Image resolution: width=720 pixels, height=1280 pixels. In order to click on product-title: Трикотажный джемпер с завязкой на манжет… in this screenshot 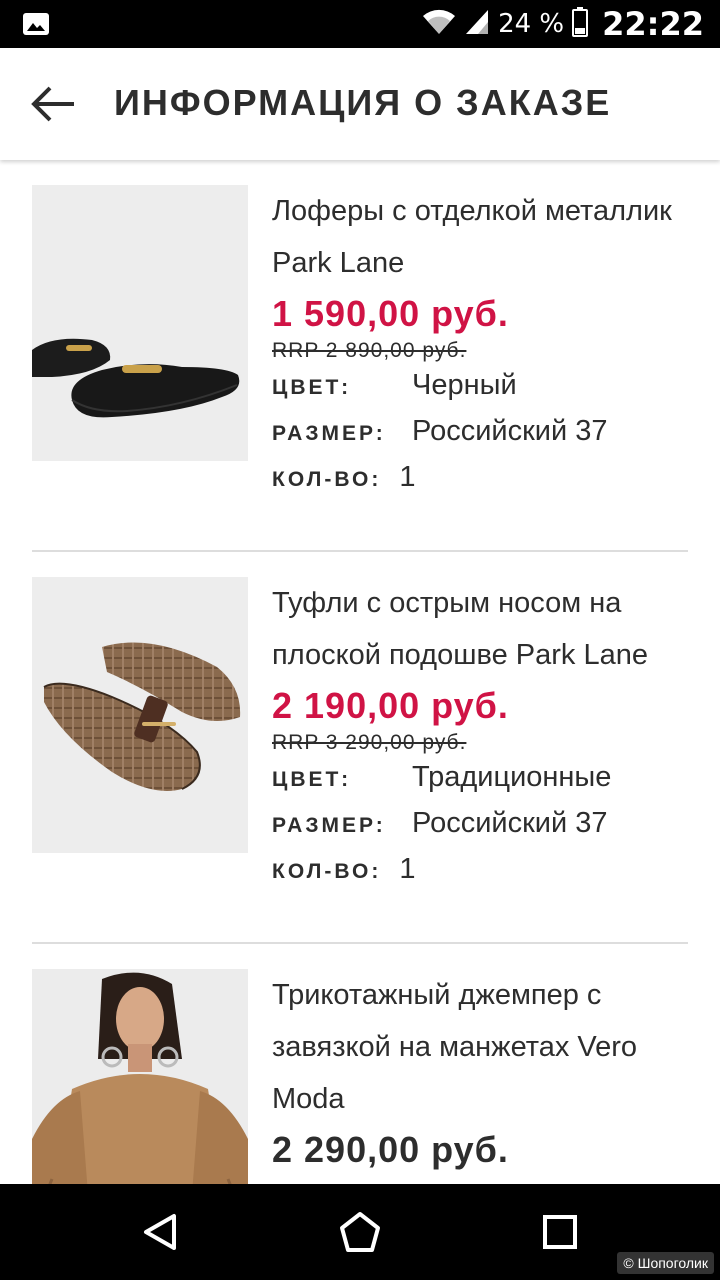, I will do `click(482, 1047)`.